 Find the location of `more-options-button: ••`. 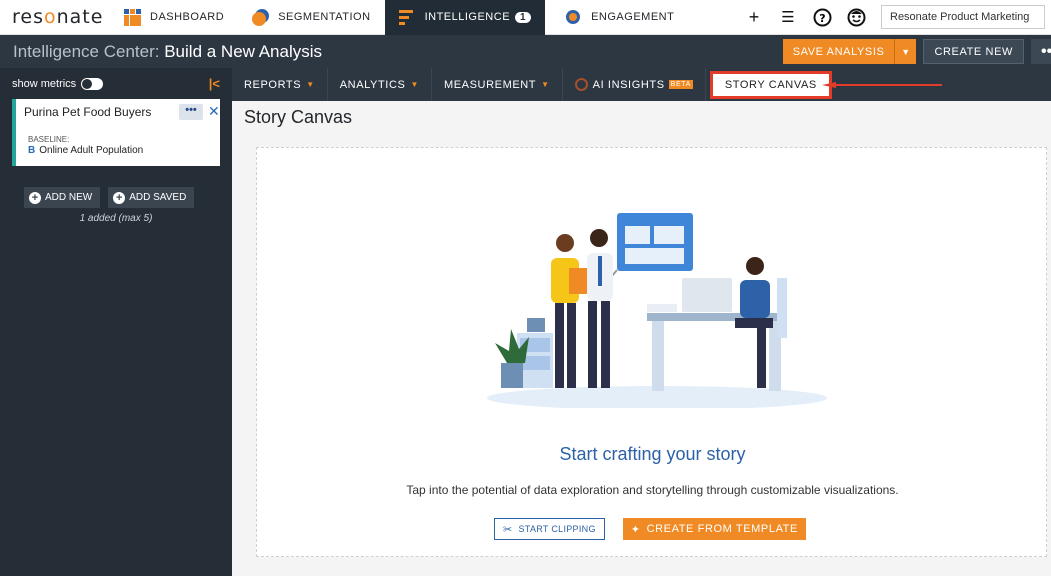

more-options-button: •• is located at coordinates (1041, 51).